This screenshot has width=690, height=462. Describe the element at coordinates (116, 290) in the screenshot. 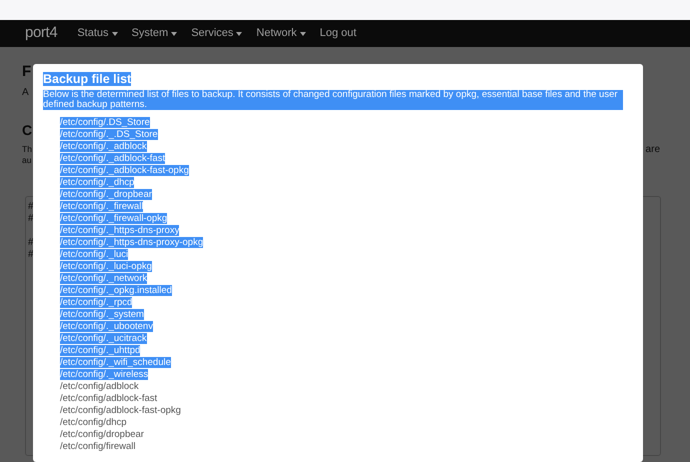

I see `file-path: /etc/config/._opkg.installed` at that location.